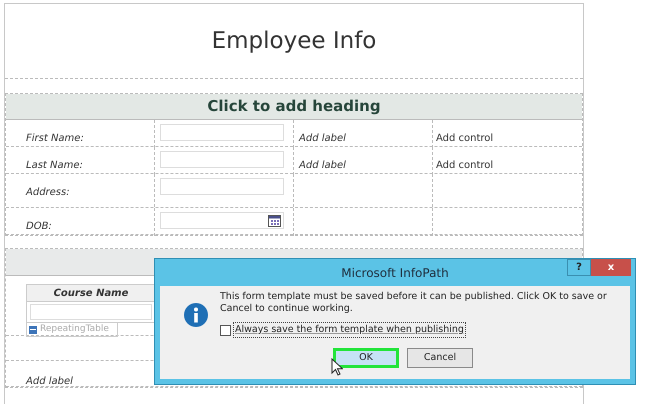  I want to click on form-title: Employee Info, so click(294, 41).